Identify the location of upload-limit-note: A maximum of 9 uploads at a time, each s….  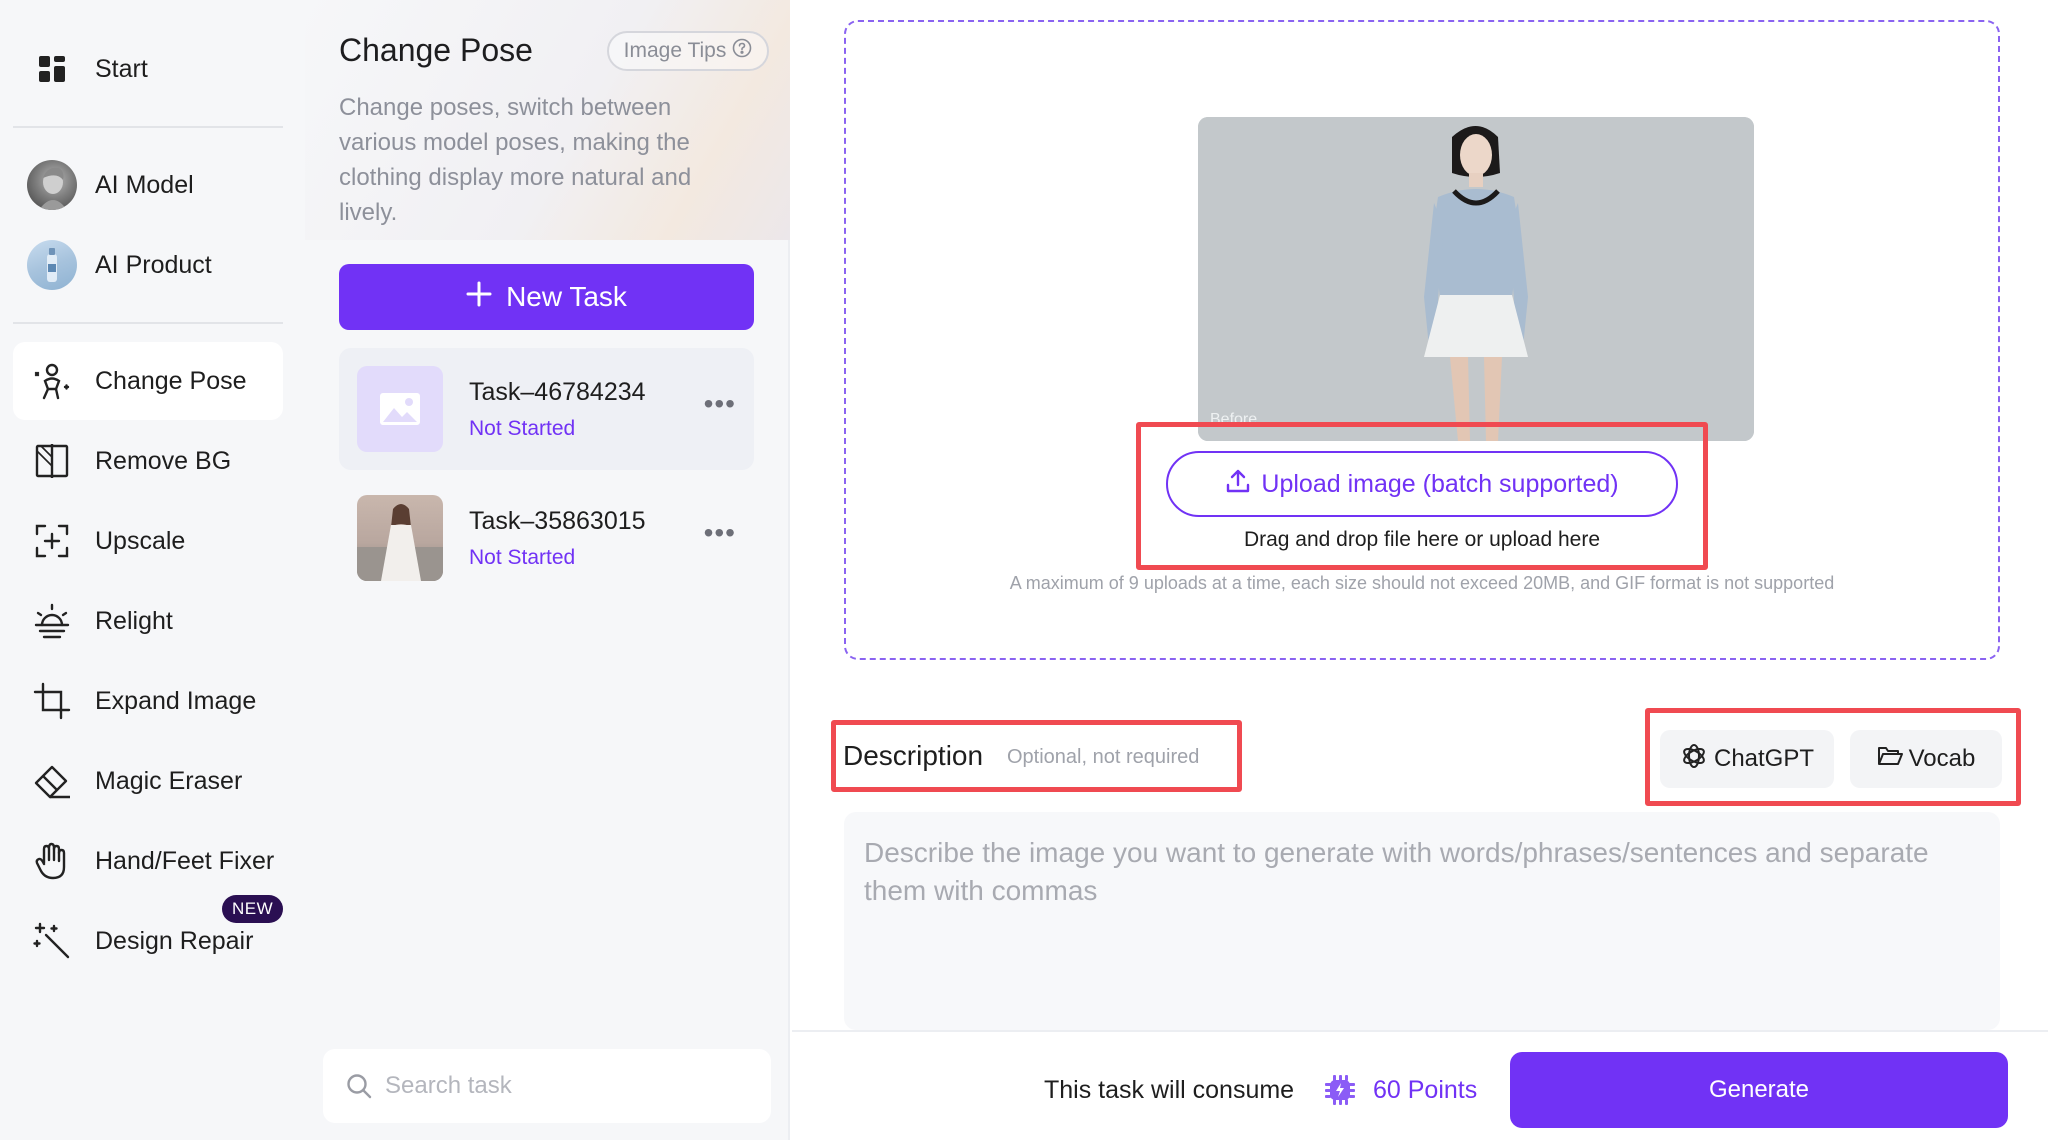
(1422, 583).